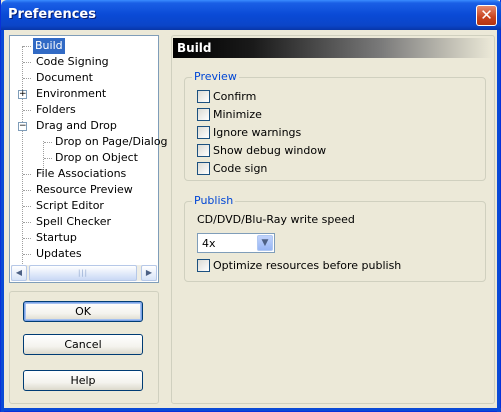  What do you see at coordinates (2, 221) in the screenshot?
I see `window-frame-left` at bounding box center [2, 221].